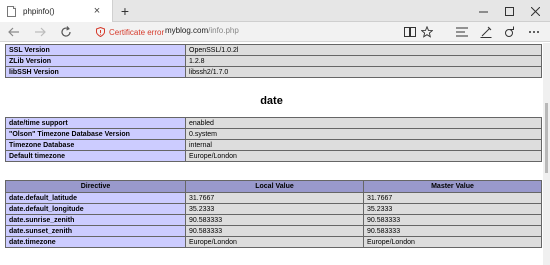 The height and width of the screenshot is (265, 550). What do you see at coordinates (14, 32) in the screenshot?
I see `back-arrow-icon` at bounding box center [14, 32].